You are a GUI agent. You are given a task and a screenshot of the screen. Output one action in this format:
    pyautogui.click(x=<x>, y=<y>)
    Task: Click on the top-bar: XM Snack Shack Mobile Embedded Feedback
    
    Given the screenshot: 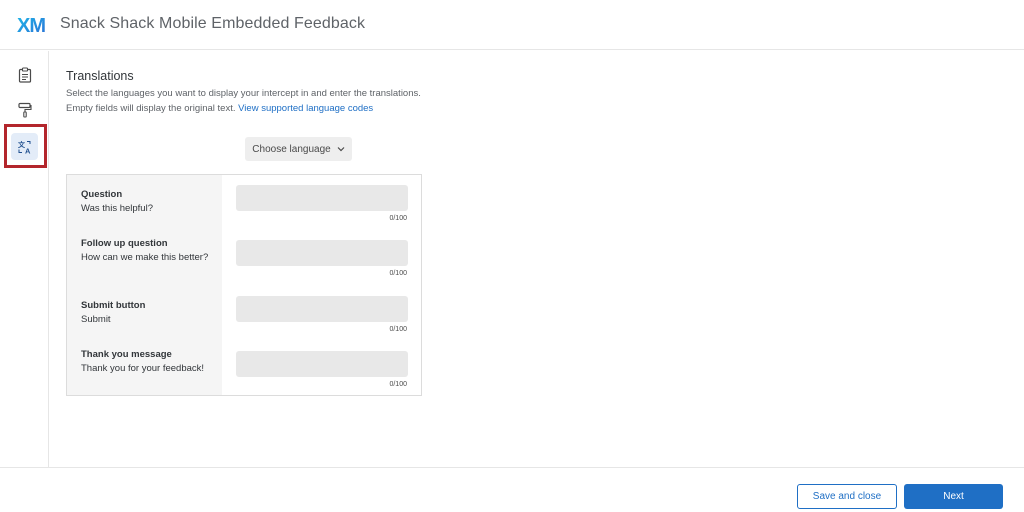 What is the action you would take?
    pyautogui.click(x=512, y=25)
    